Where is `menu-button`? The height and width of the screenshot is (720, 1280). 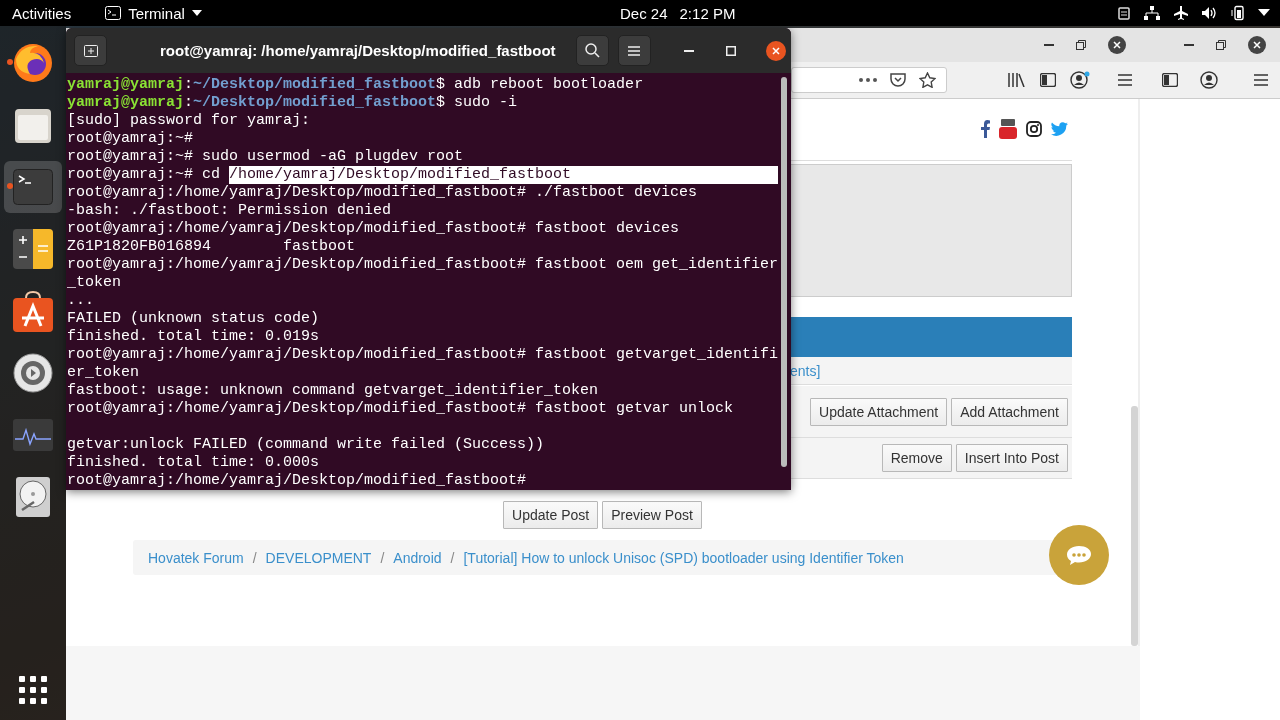 menu-button is located at coordinates (634, 50).